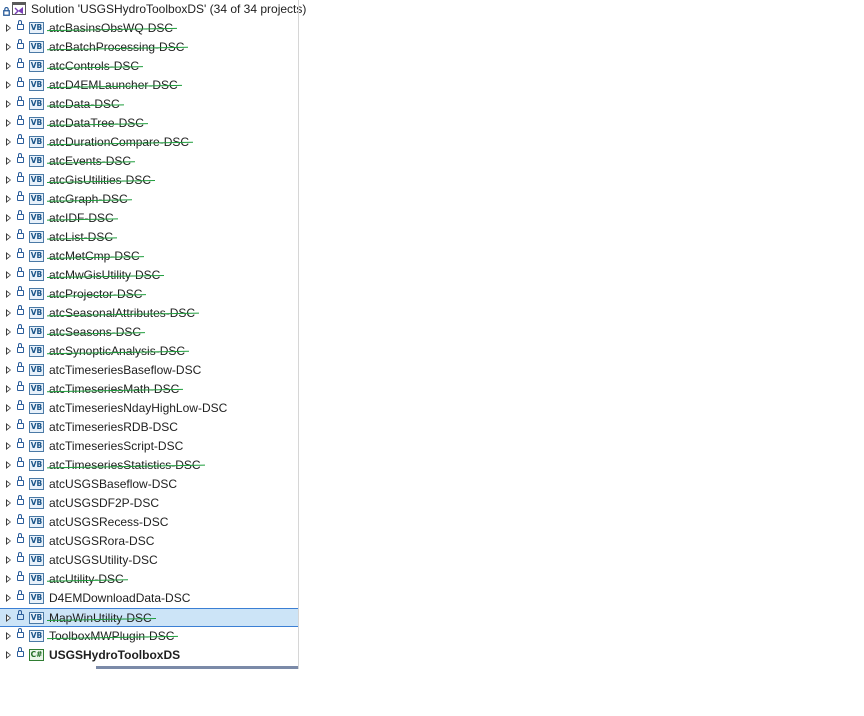 This screenshot has height=716, width=864. What do you see at coordinates (120, 598) in the screenshot?
I see `project-label: D4EMDownloadData-DSC` at bounding box center [120, 598].